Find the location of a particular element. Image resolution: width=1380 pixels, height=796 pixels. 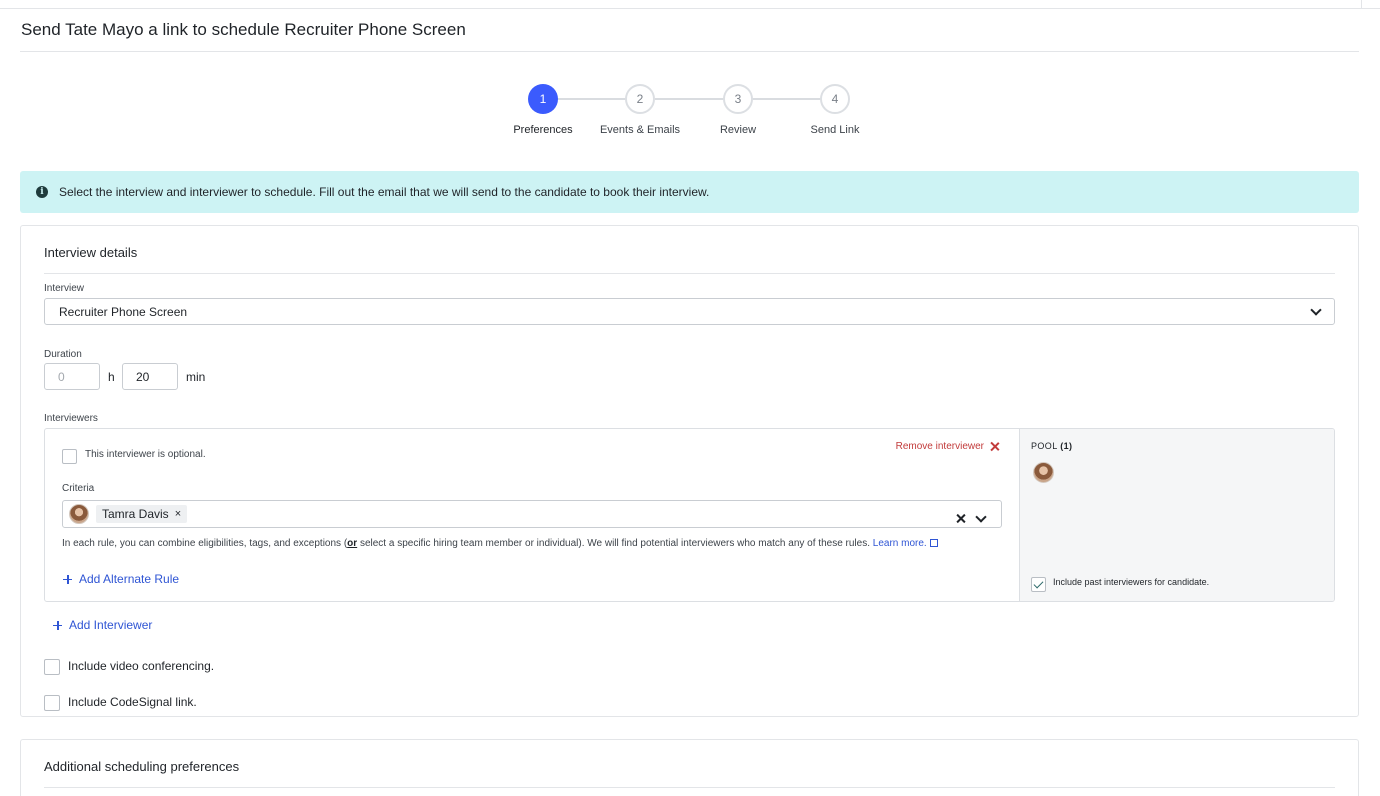

step-4-circle: 4 is located at coordinates (835, 99).